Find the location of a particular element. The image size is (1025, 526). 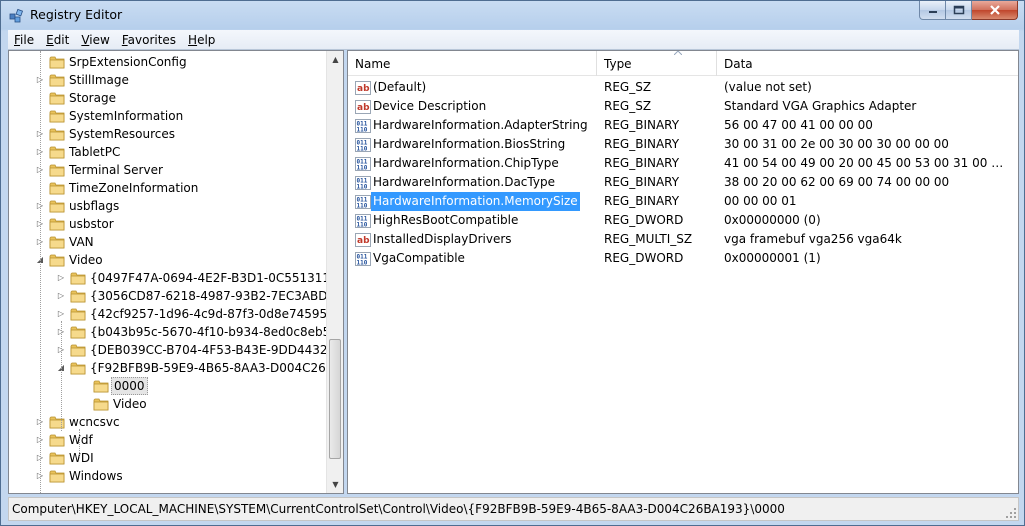

list-header: Name Type Data is located at coordinates (683, 63).